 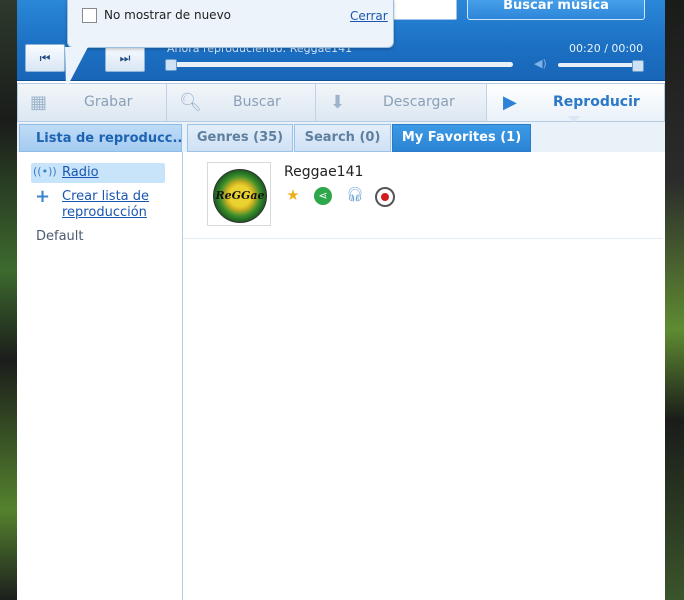 What do you see at coordinates (540, 63) in the screenshot?
I see `volume-icon: ◀)` at bounding box center [540, 63].